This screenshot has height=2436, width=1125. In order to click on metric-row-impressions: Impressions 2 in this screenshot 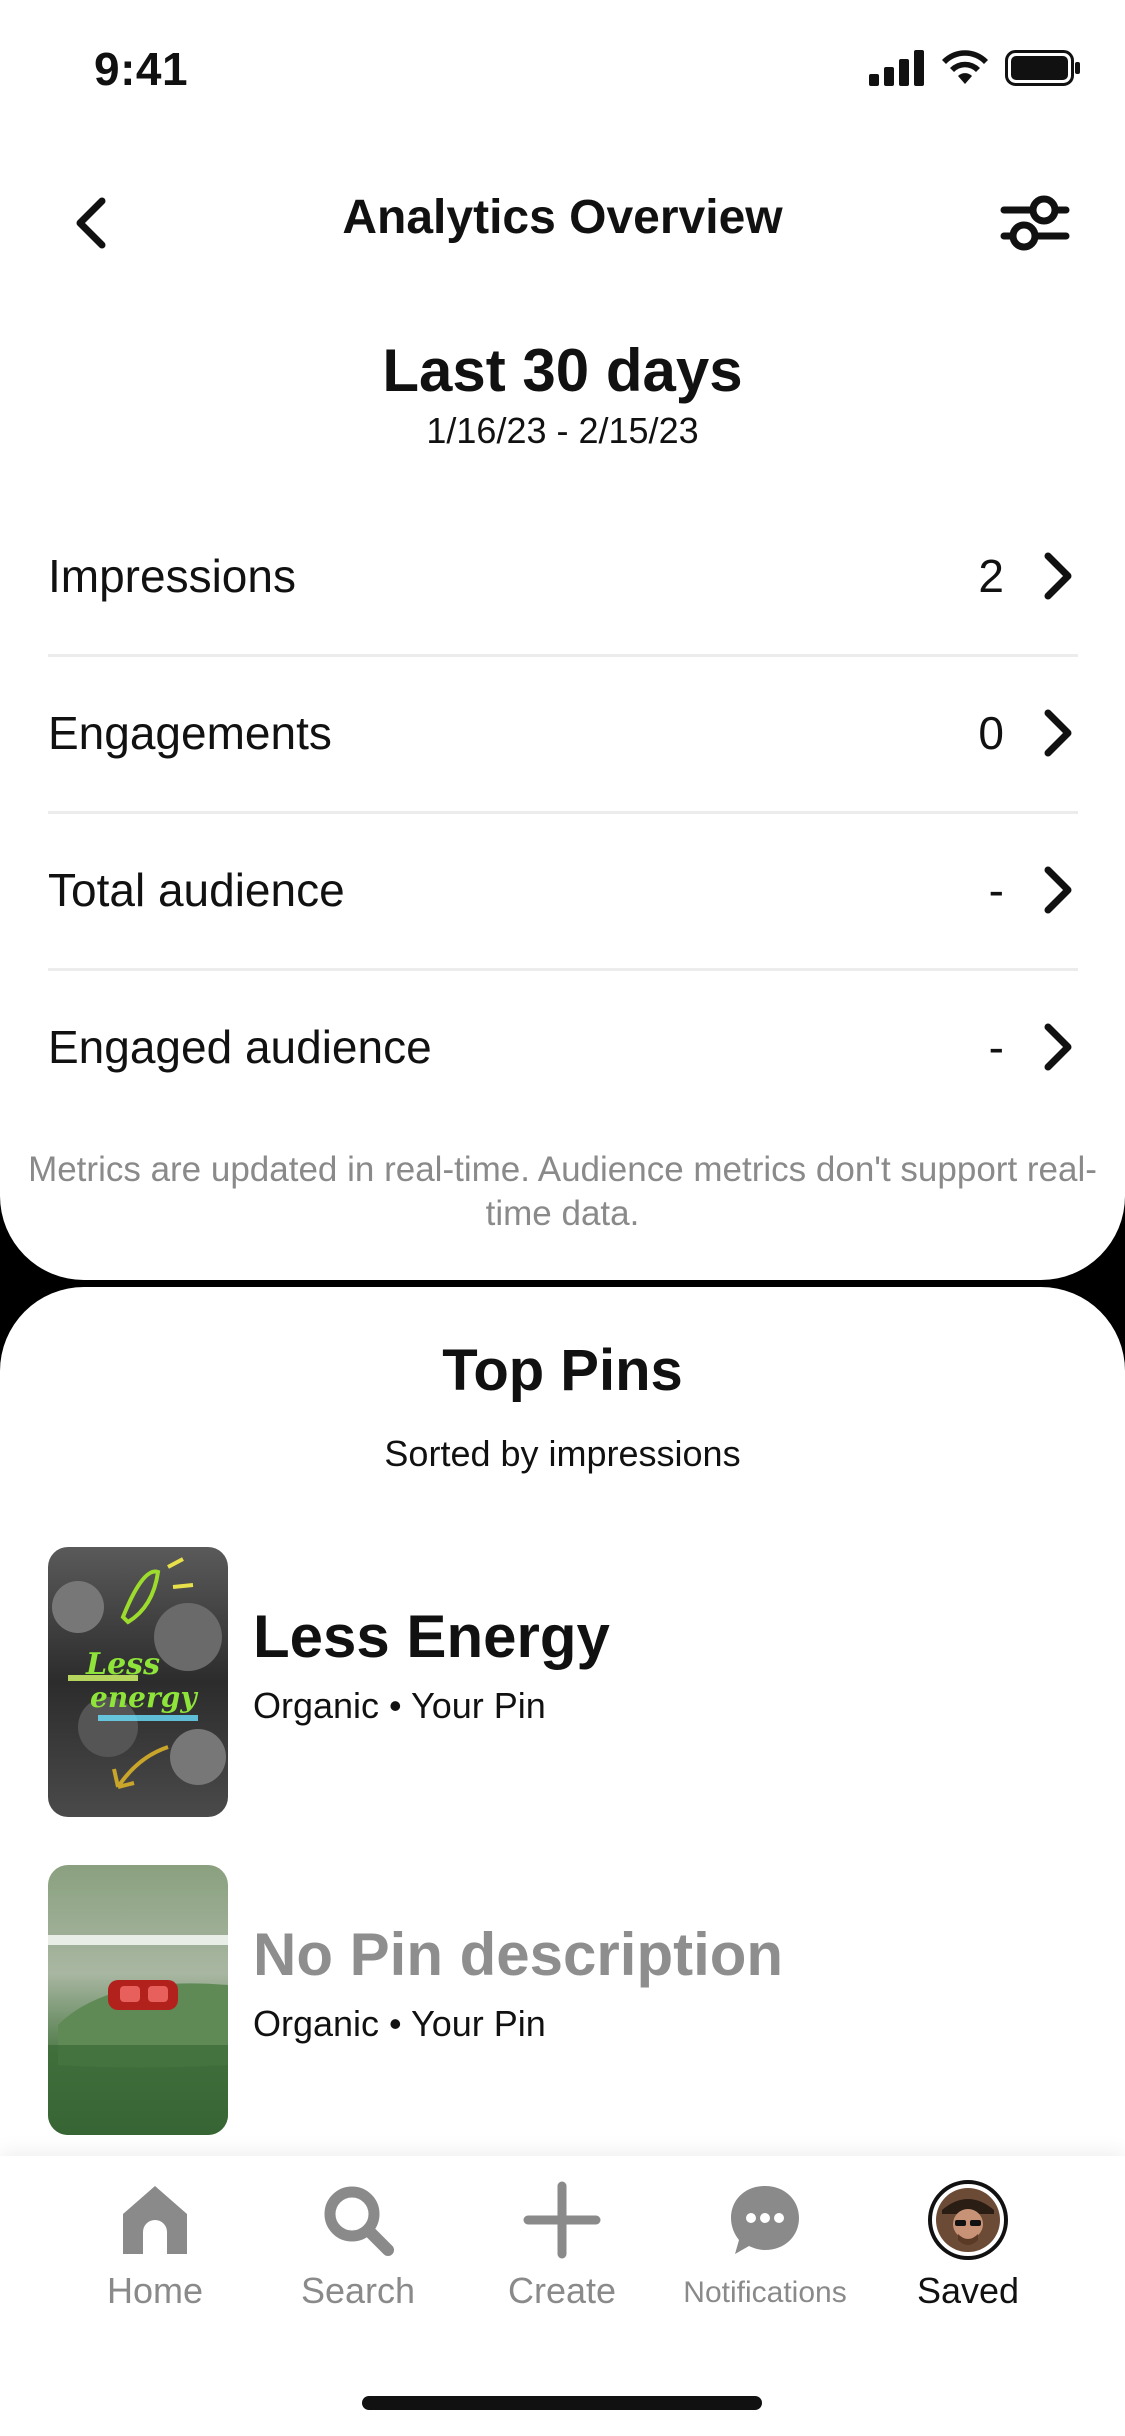, I will do `click(563, 577)`.